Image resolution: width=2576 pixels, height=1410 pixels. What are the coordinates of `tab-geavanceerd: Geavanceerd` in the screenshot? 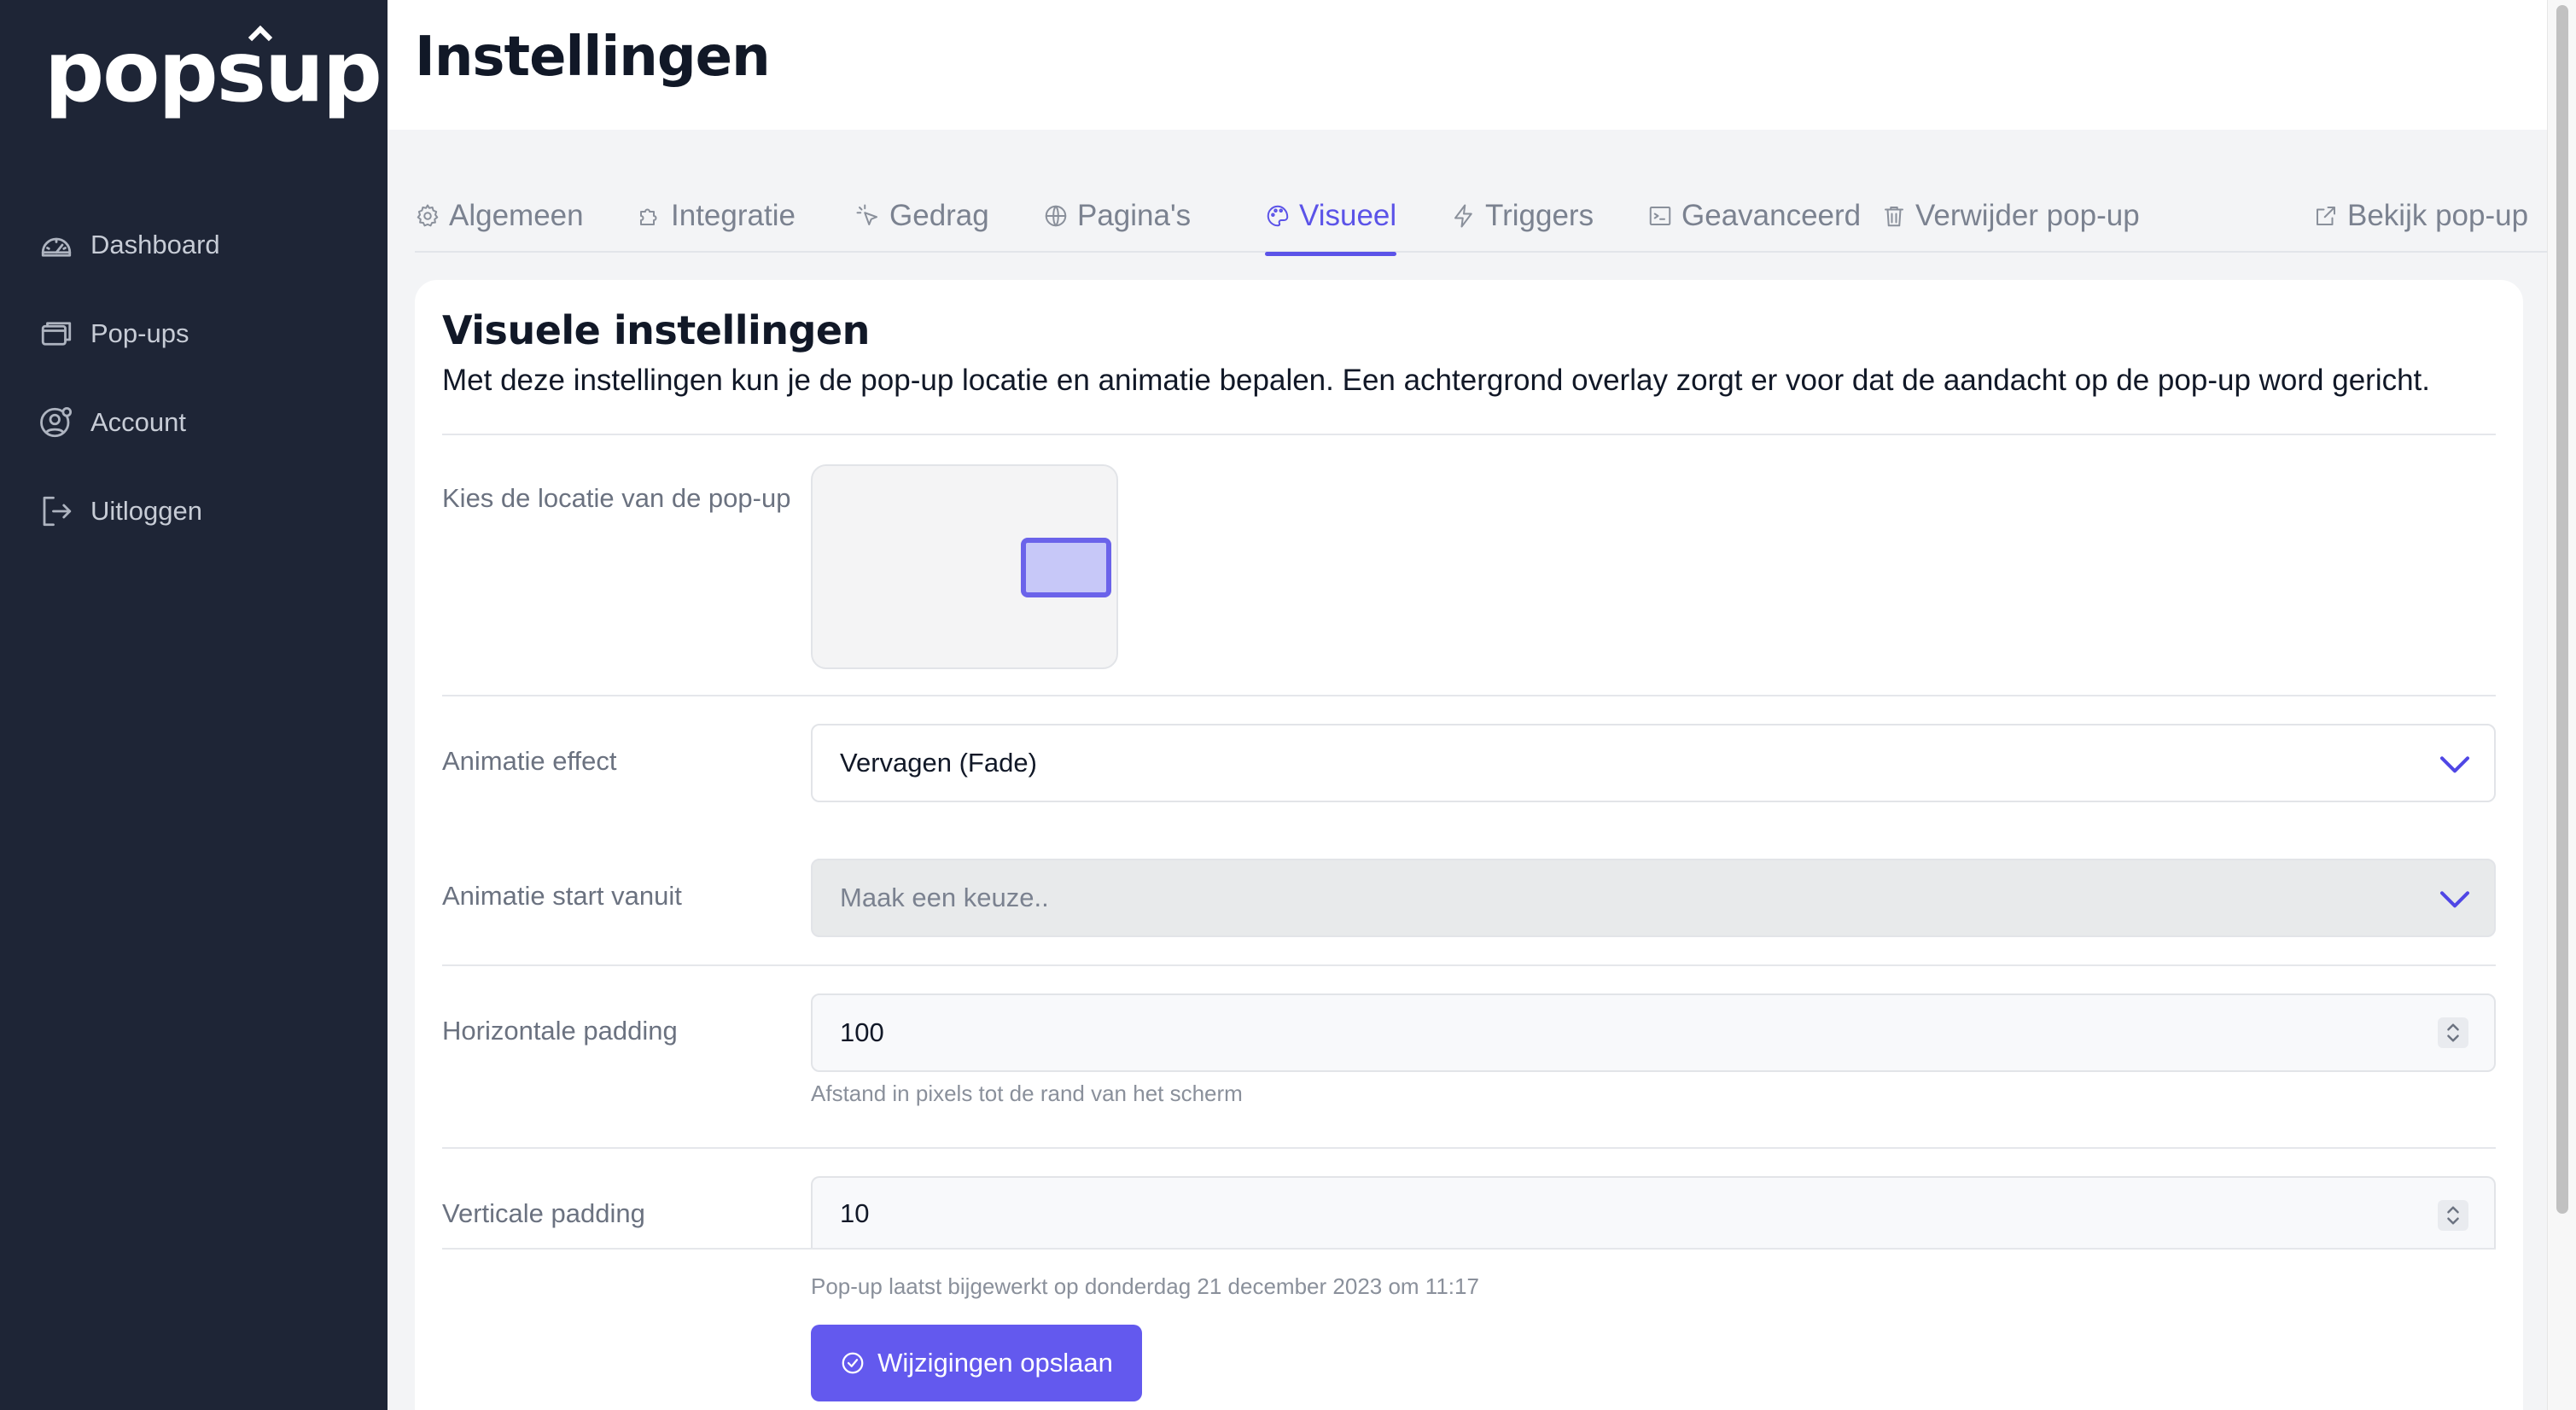 It's located at (1754, 216).